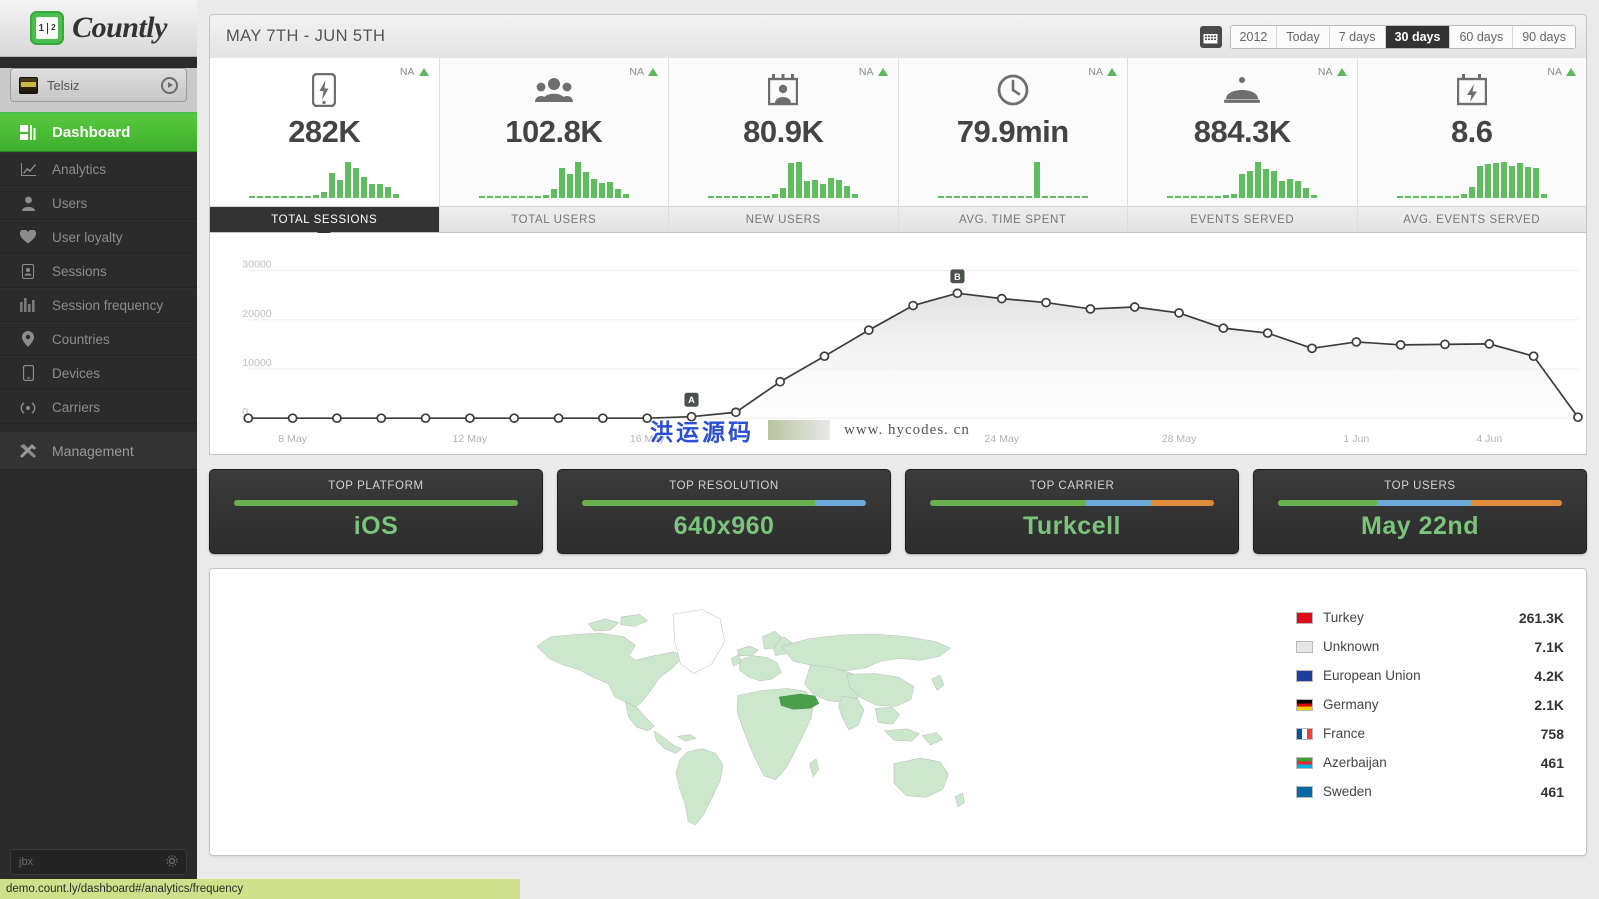 This screenshot has height=899, width=1599. I want to click on country-row: Azerbaijan 461, so click(1430, 762).